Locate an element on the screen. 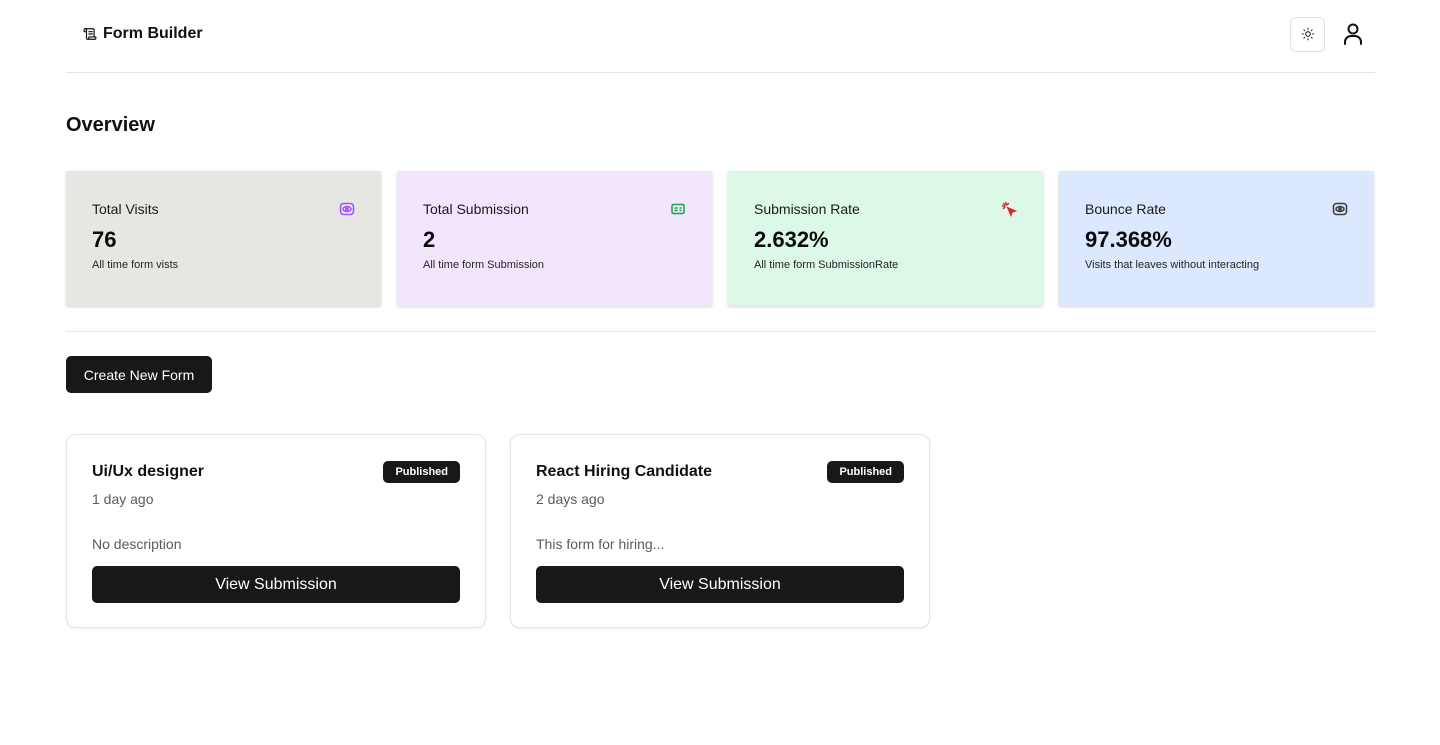  app-title: Form Builder is located at coordinates (153, 33).